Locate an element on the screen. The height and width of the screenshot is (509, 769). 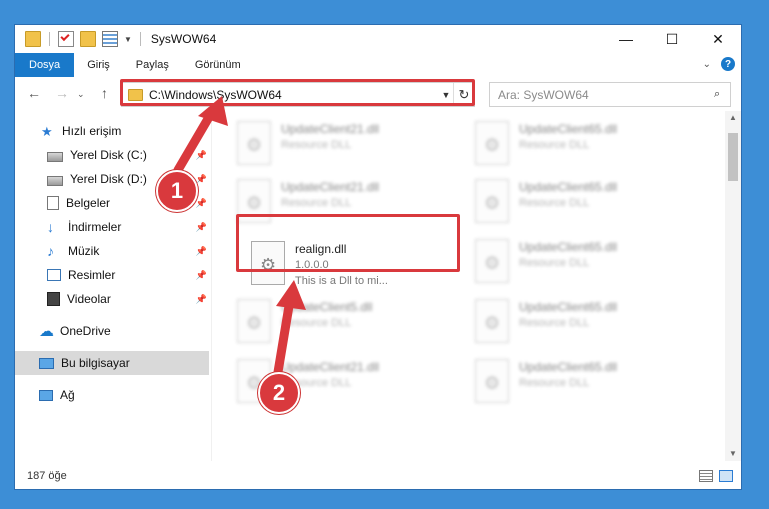
minimize-button: — is located at coordinates (626, 39).